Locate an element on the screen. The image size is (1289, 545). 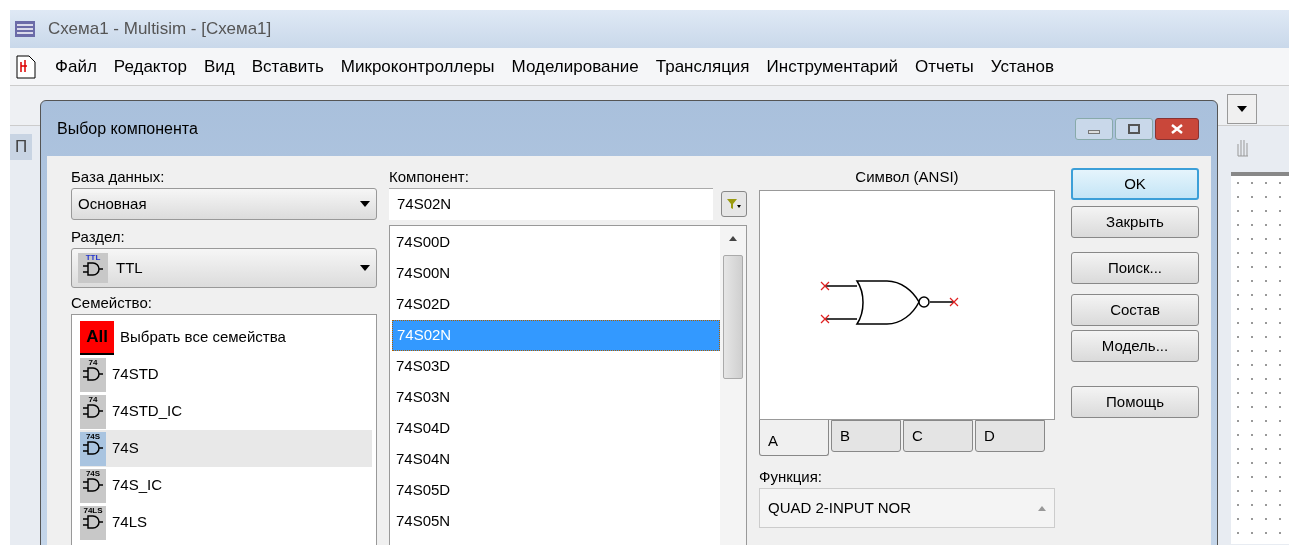
scroll-thumb is located at coordinates (733, 317).